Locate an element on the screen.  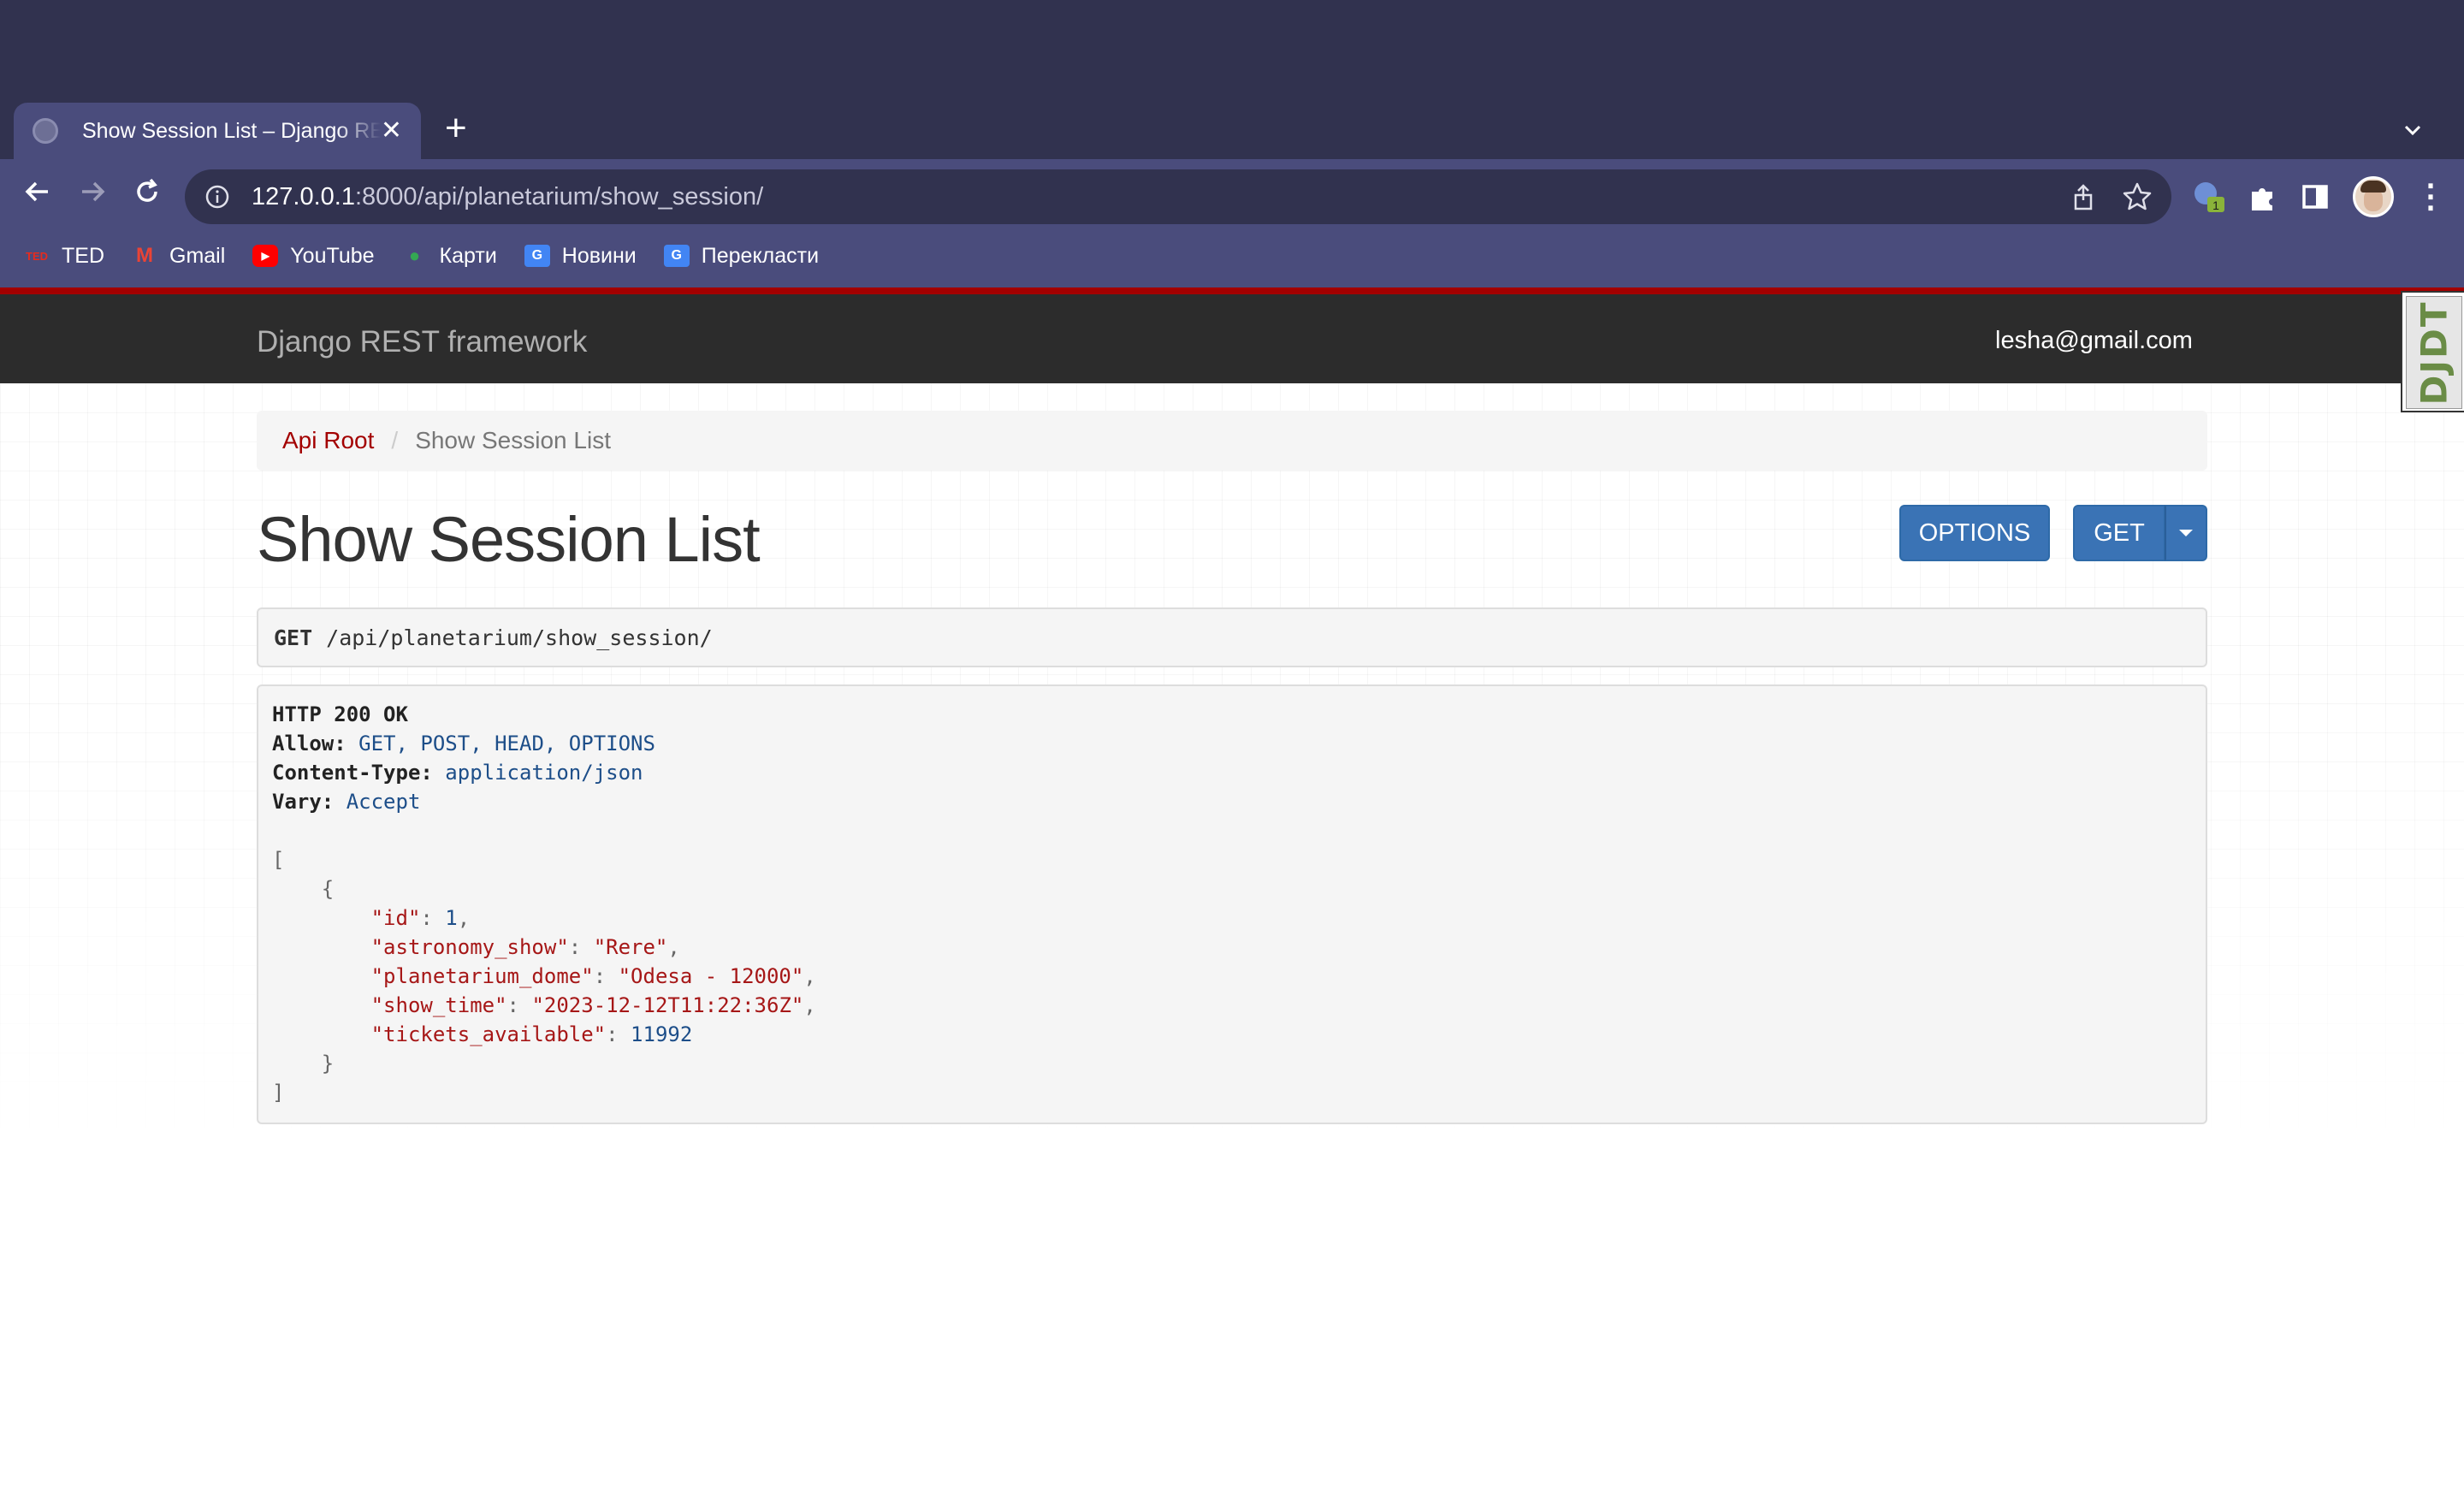
bookmark-news: G Новини is located at coordinates (580, 255).